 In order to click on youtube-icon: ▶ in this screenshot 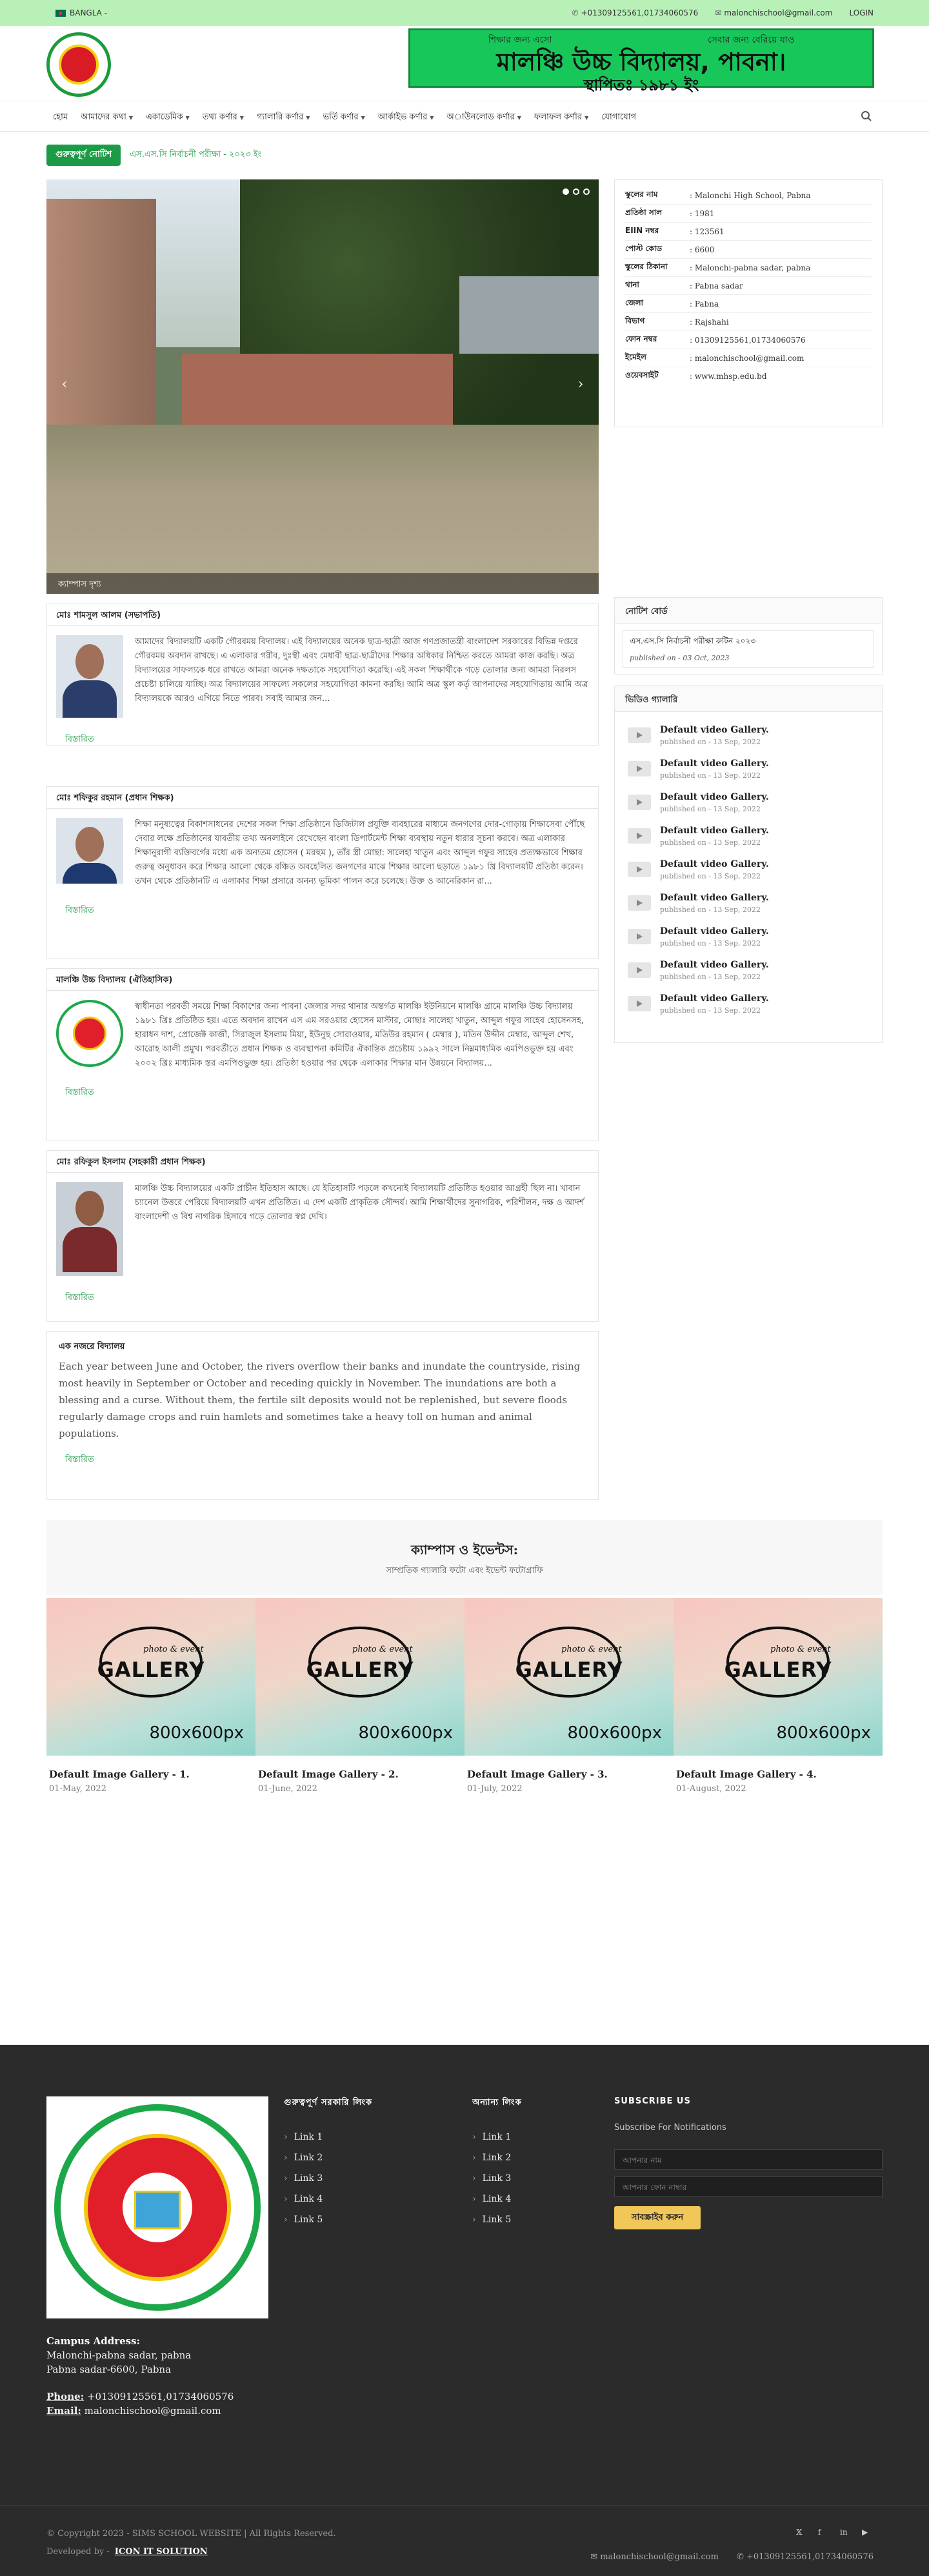, I will do `click(866, 2532)`.